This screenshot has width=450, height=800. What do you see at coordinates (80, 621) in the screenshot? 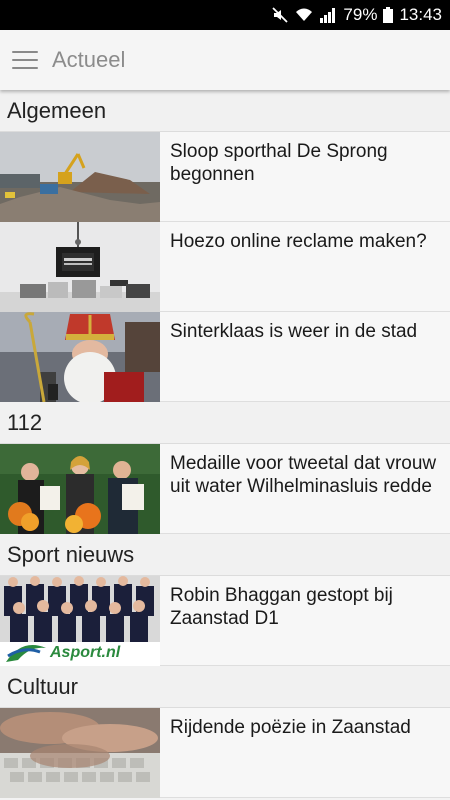
I see `article-thumbnail-volleyball-team: Asport.nl` at bounding box center [80, 621].